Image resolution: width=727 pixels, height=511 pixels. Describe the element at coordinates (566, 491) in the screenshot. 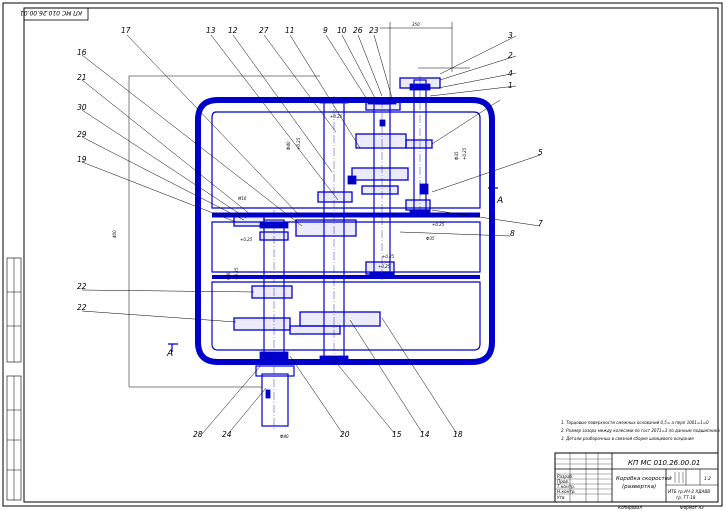

I see `title-row-4: Н.контр.` at that location.